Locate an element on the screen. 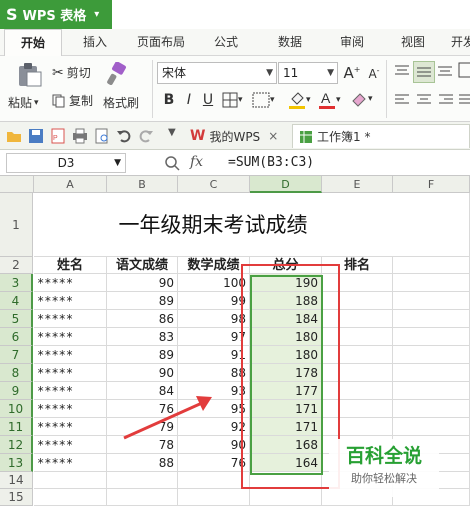 The height and width of the screenshot is (519, 470). redo-icon is located at coordinates (146, 136).